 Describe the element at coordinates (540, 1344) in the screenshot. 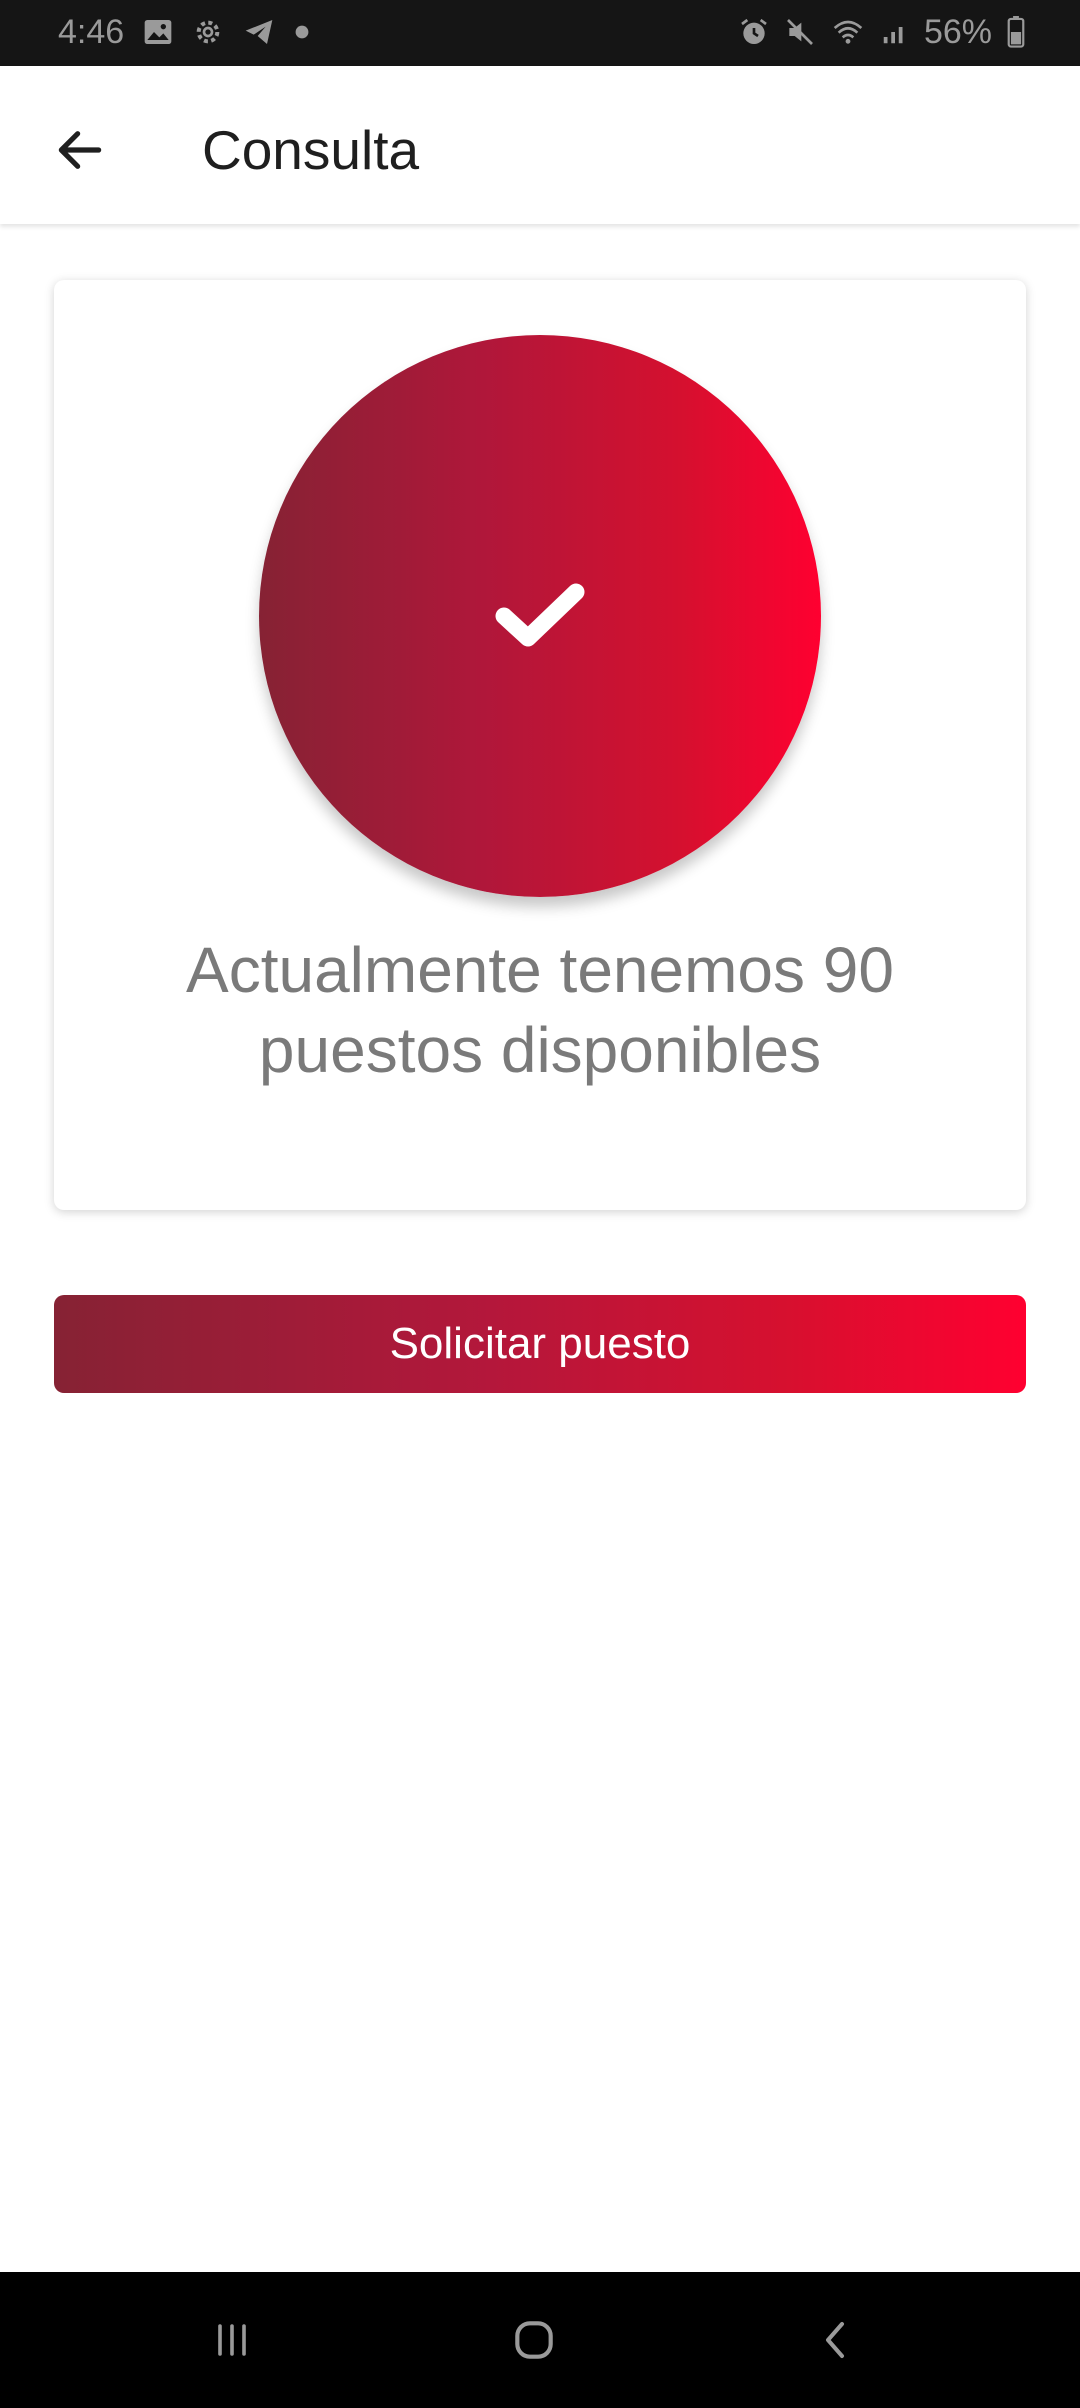

I see `request-position-button: Solicitar puesto` at that location.